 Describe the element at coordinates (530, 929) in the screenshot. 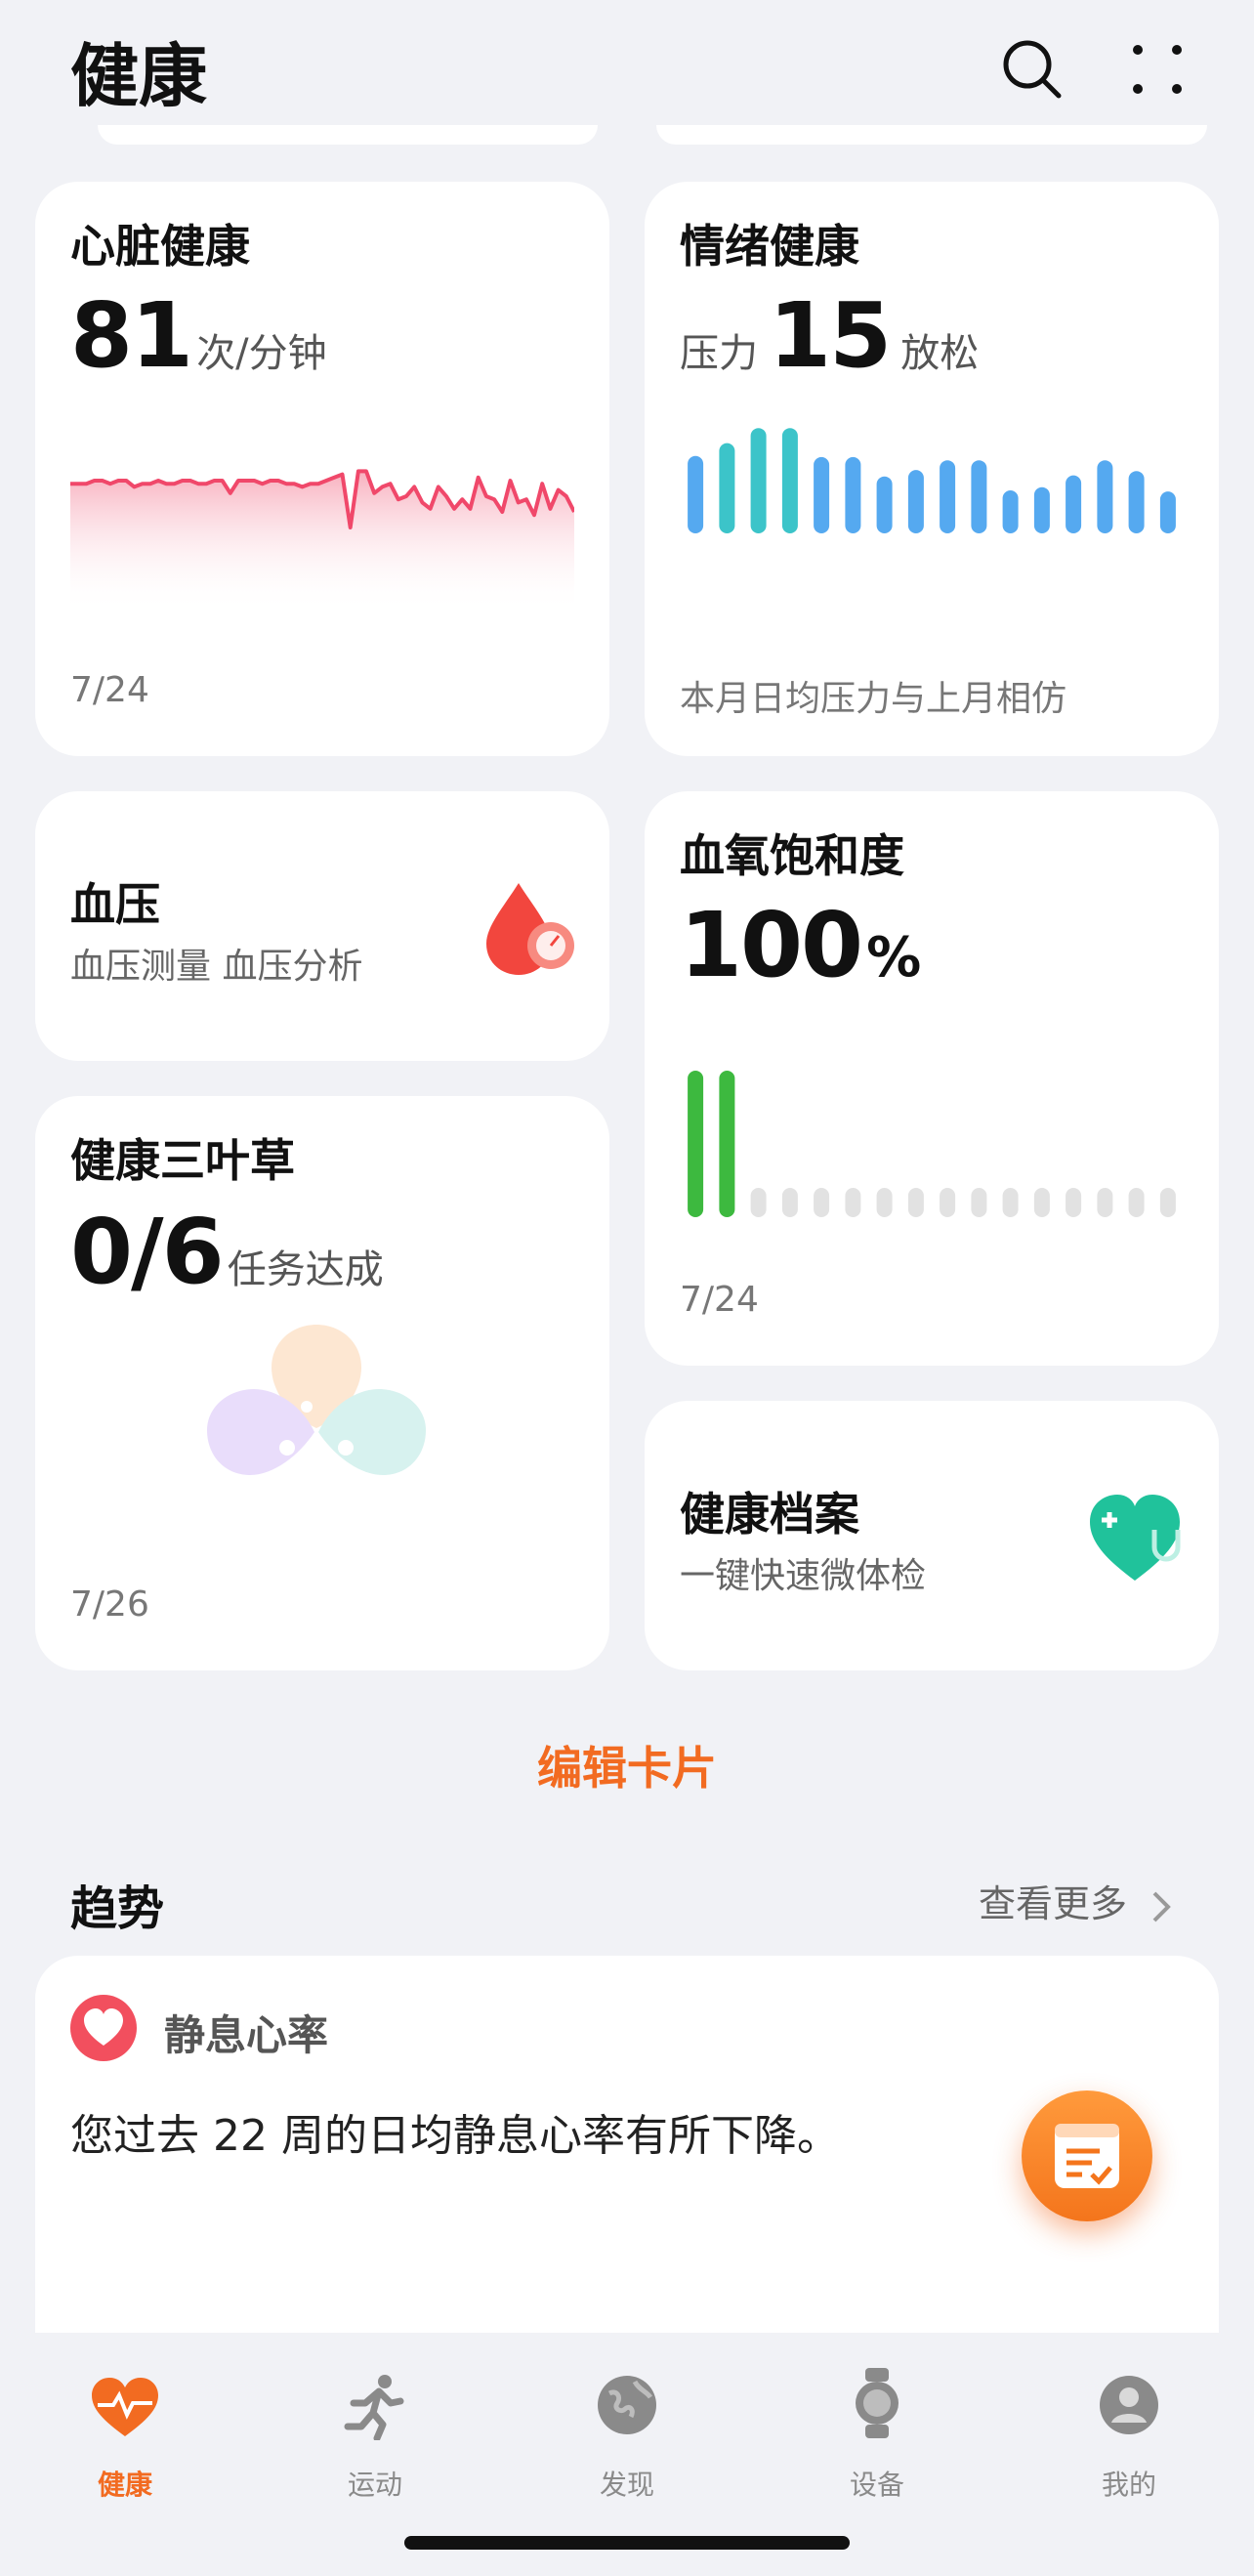

I see `blood-drop-gauge-icon` at that location.